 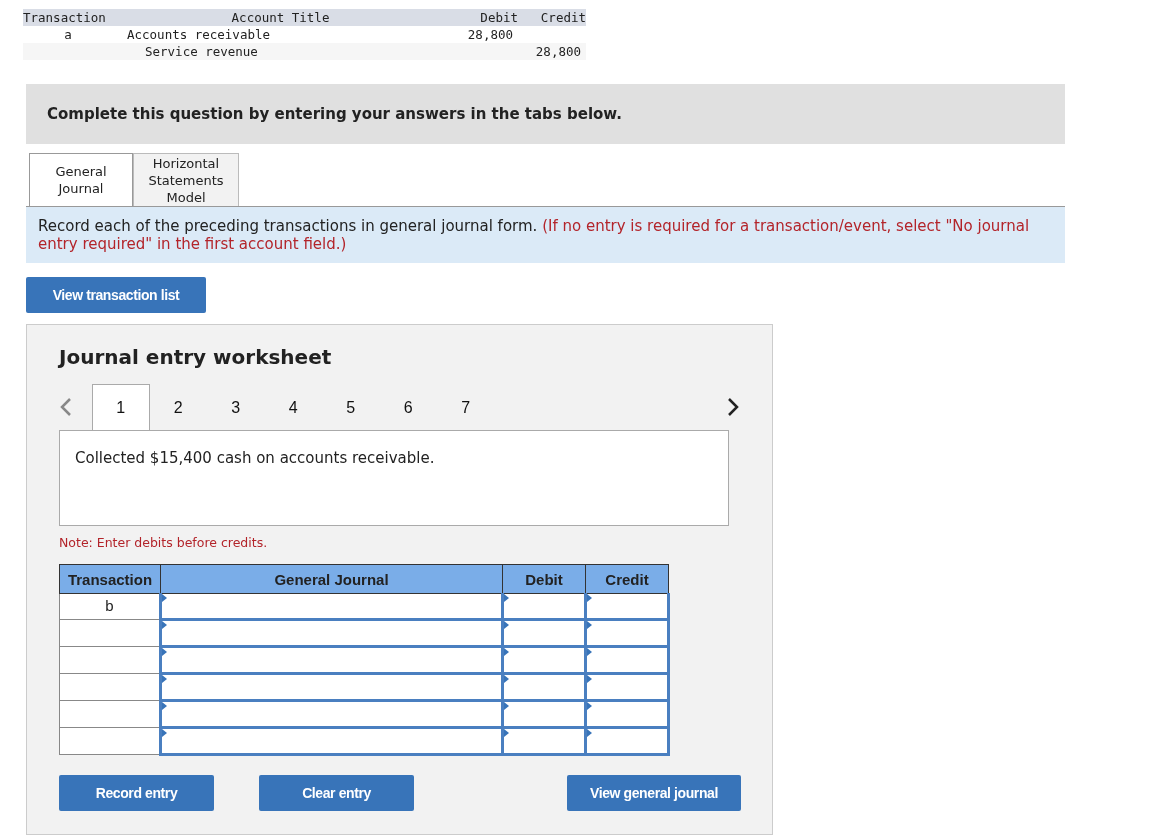 What do you see at coordinates (280, 17) in the screenshot?
I see `column-header: Account Title` at bounding box center [280, 17].